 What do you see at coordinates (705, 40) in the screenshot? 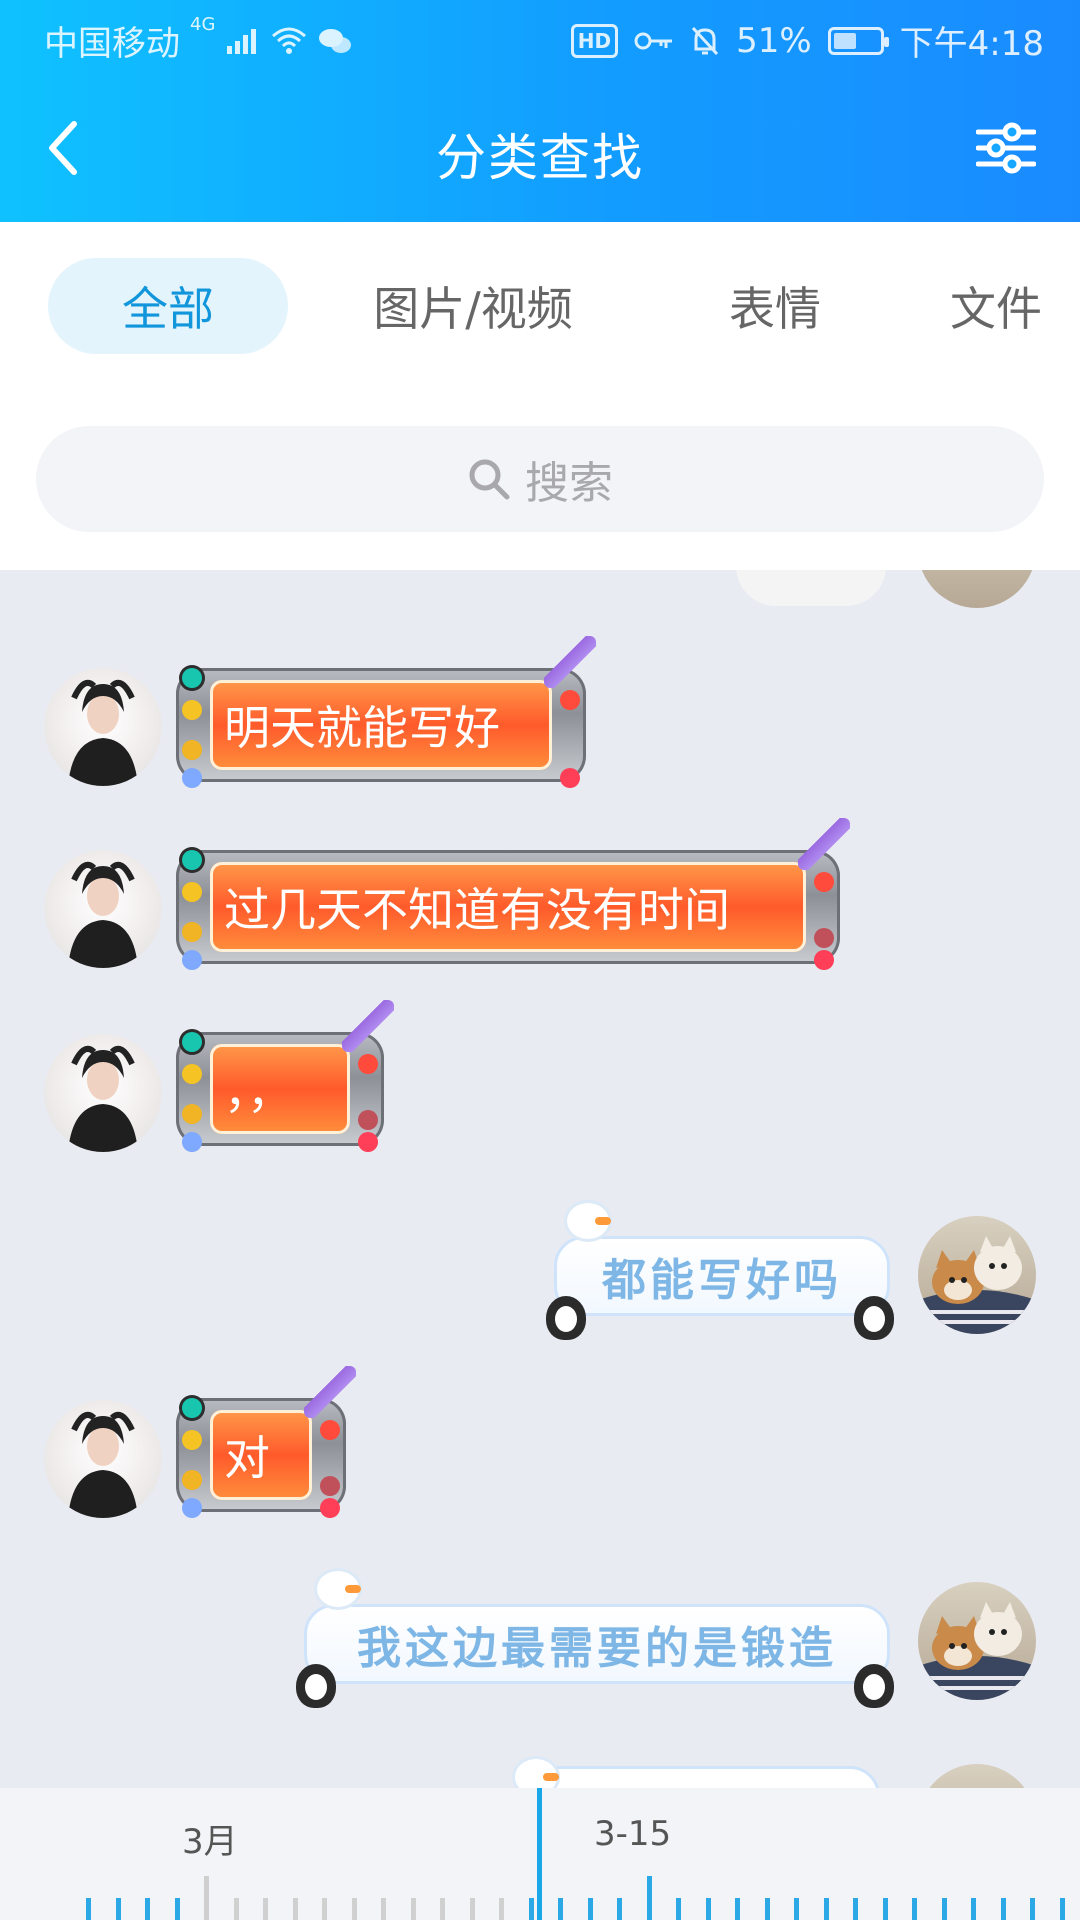
I see `mute-bell-icon` at bounding box center [705, 40].